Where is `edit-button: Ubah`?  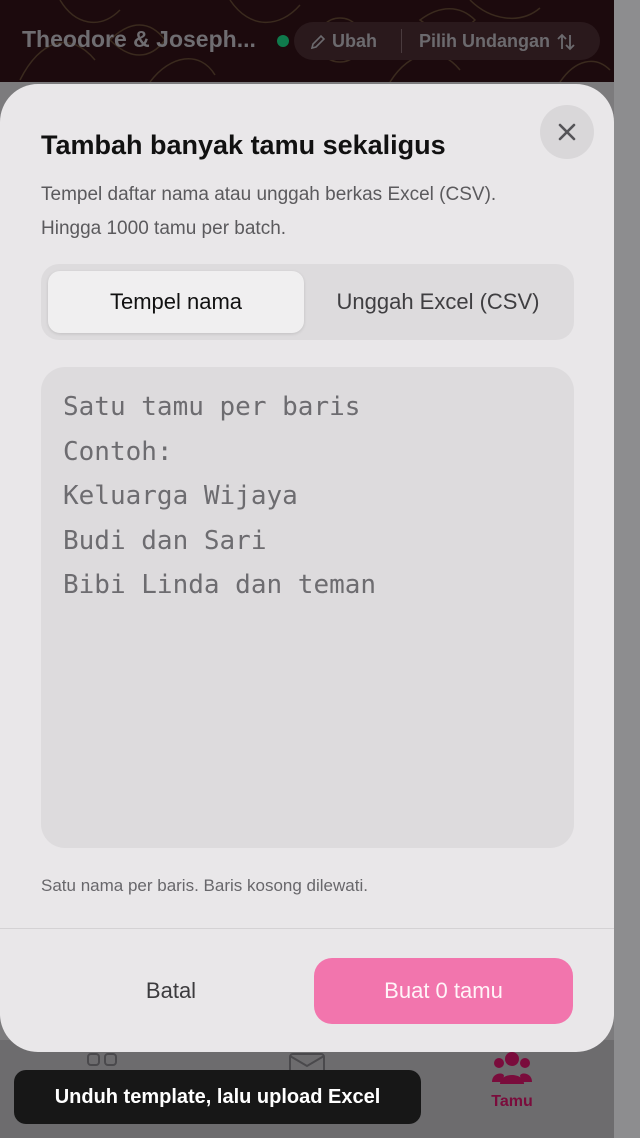
edit-button: Ubah is located at coordinates (343, 41).